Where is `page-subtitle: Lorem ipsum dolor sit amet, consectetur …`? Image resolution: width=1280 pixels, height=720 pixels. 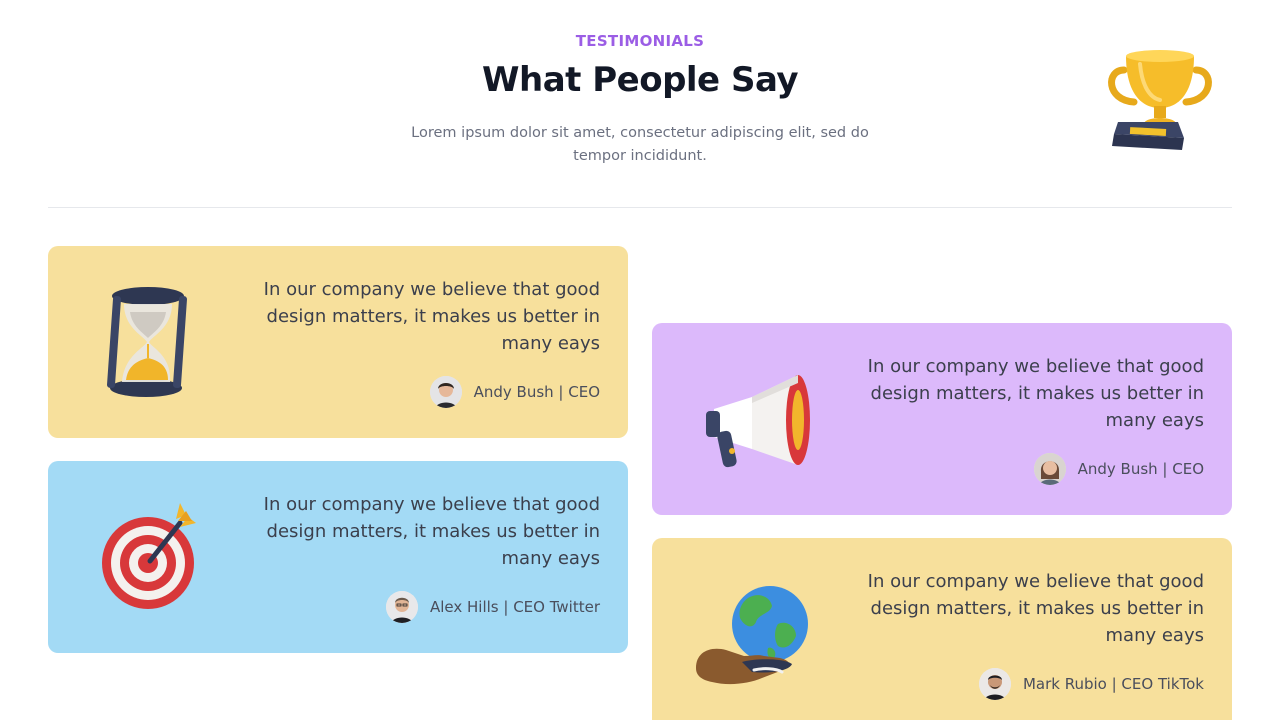 page-subtitle: Lorem ipsum dolor sit amet, consectetur … is located at coordinates (640, 144).